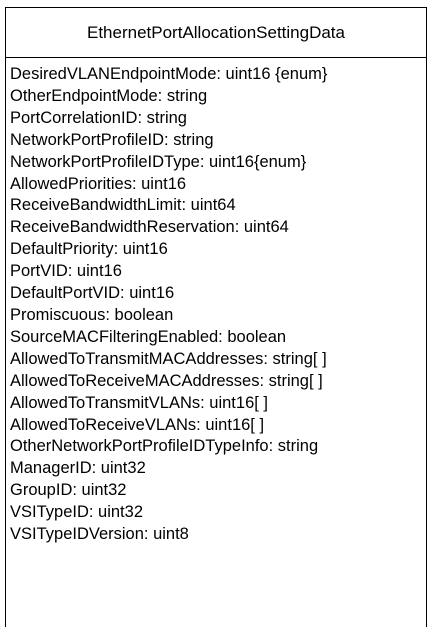 The image size is (438, 627). Describe the element at coordinates (112, 139) in the screenshot. I see `attribute-item: NetworkPortProfileID: string` at that location.